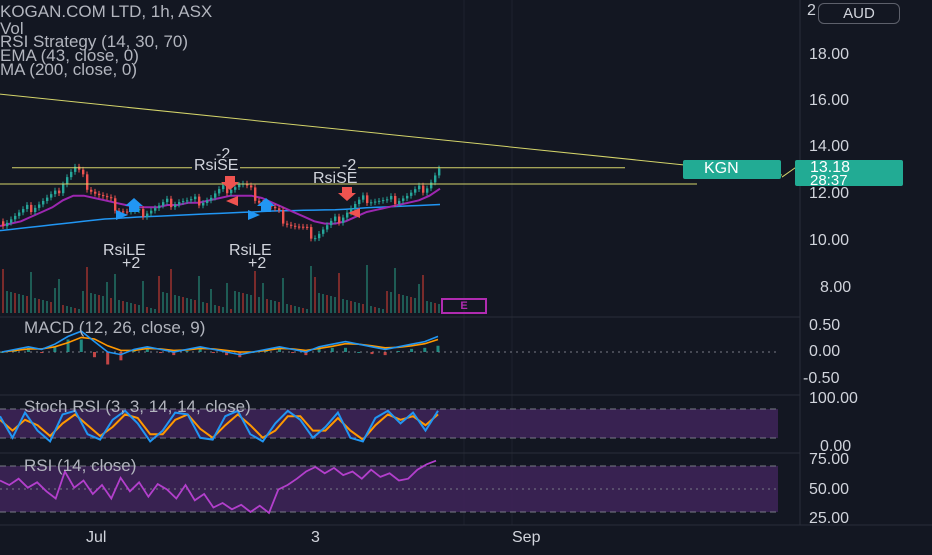 The width and height of the screenshot is (932, 555). I want to click on symbol-title: KOGAN.COM LTD, 1h, ASX, so click(106, 11).